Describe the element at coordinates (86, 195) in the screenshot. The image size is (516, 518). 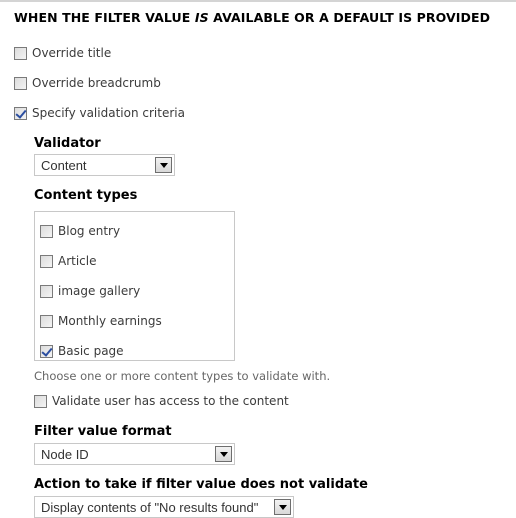
I see `content-types-label: Content types` at that location.